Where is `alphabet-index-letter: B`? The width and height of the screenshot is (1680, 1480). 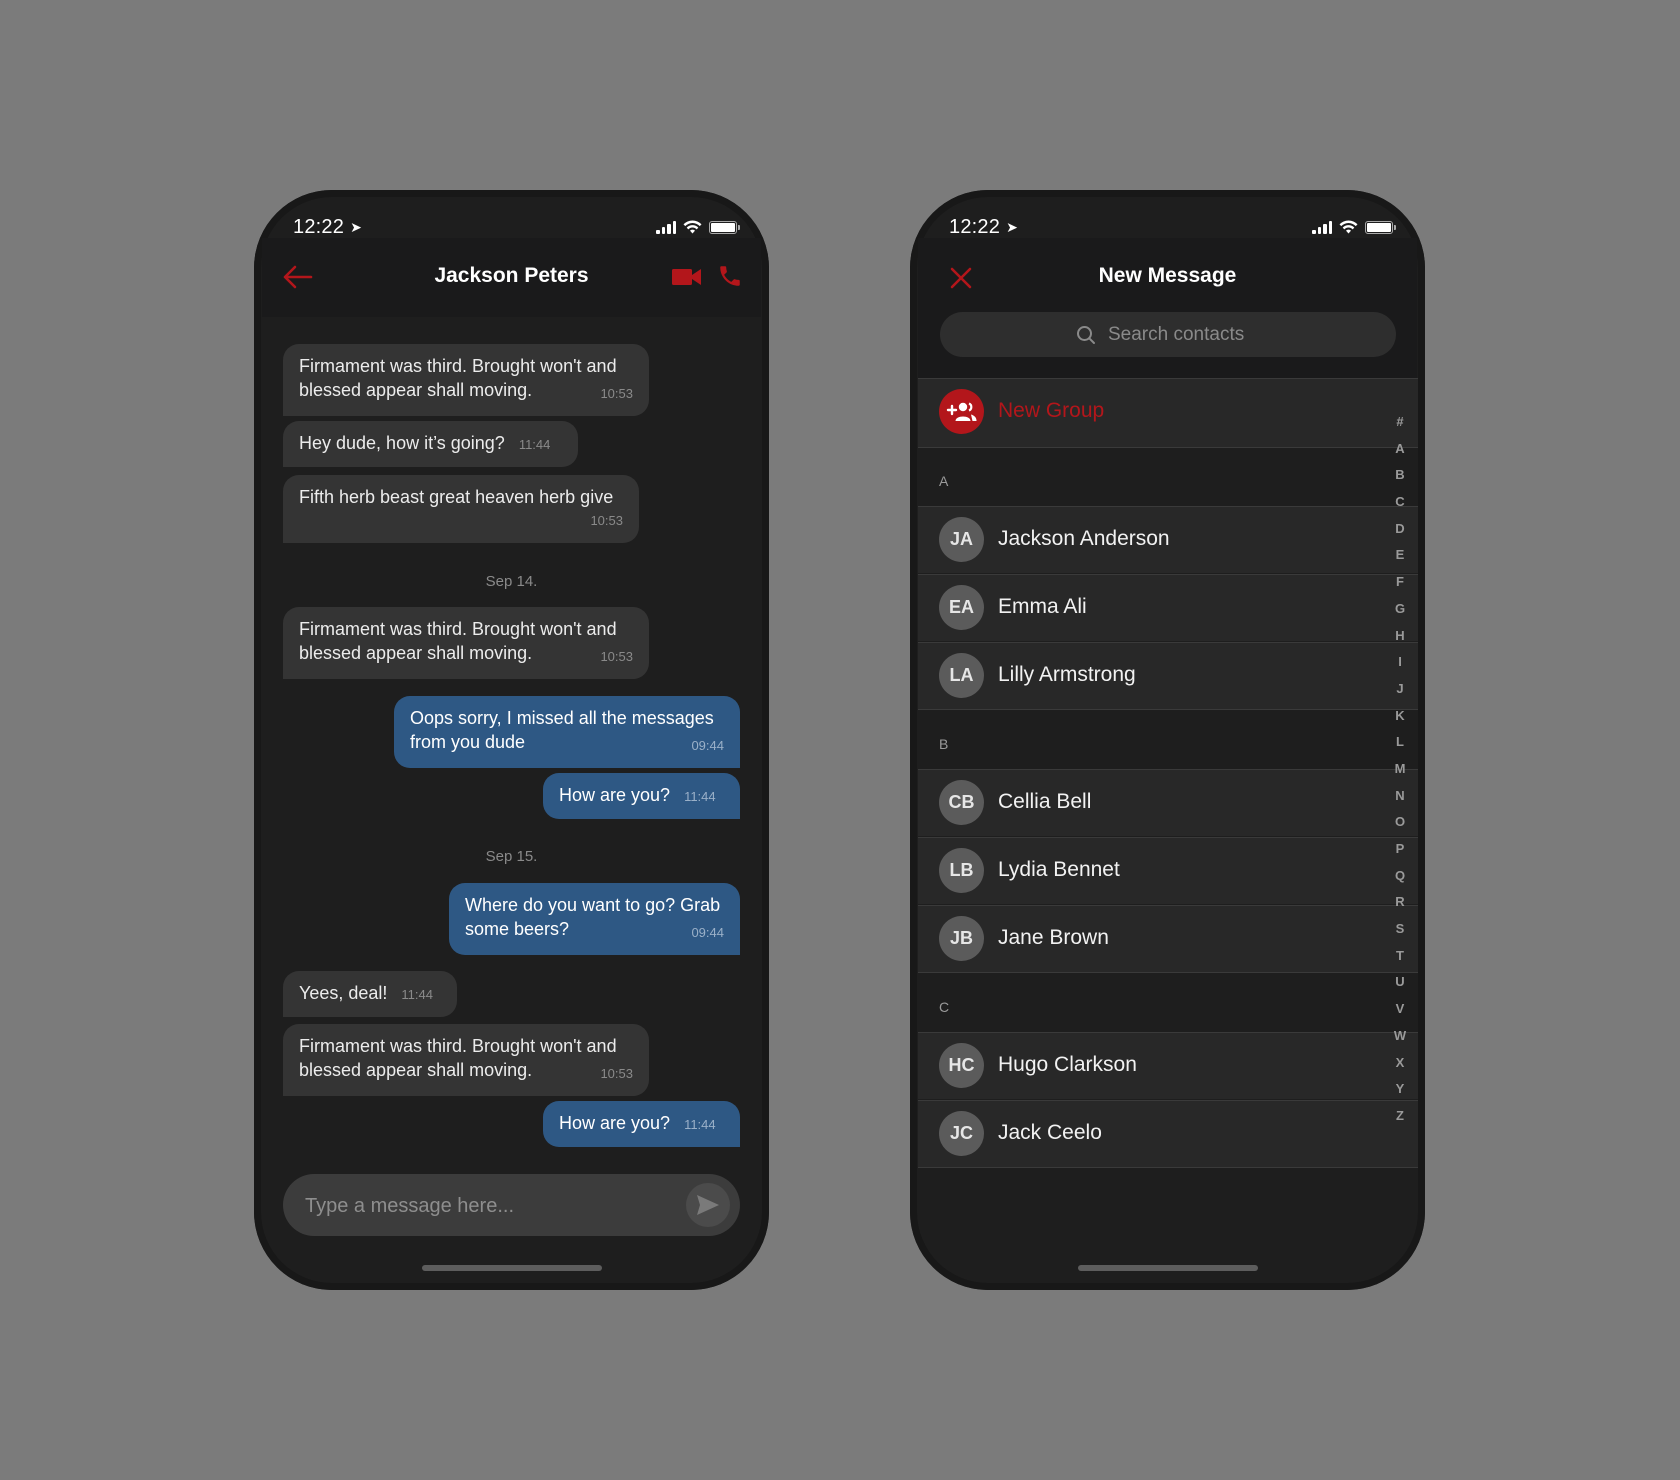
alphabet-index-letter: B is located at coordinates (1400, 475).